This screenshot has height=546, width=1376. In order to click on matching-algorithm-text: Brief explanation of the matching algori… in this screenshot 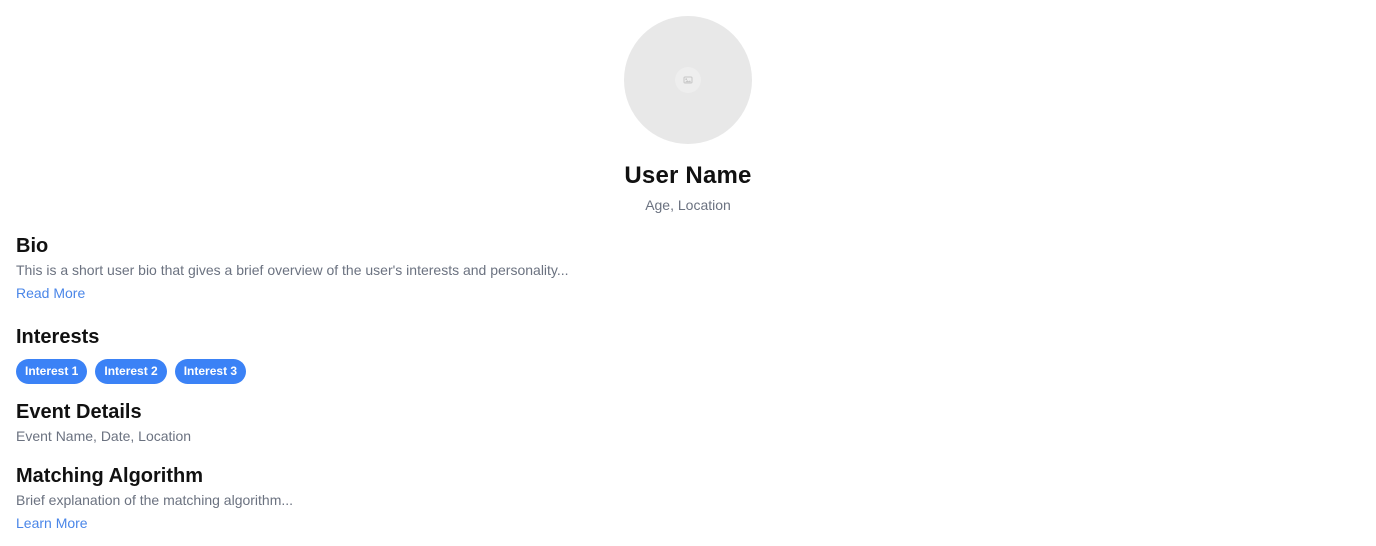, I will do `click(155, 500)`.